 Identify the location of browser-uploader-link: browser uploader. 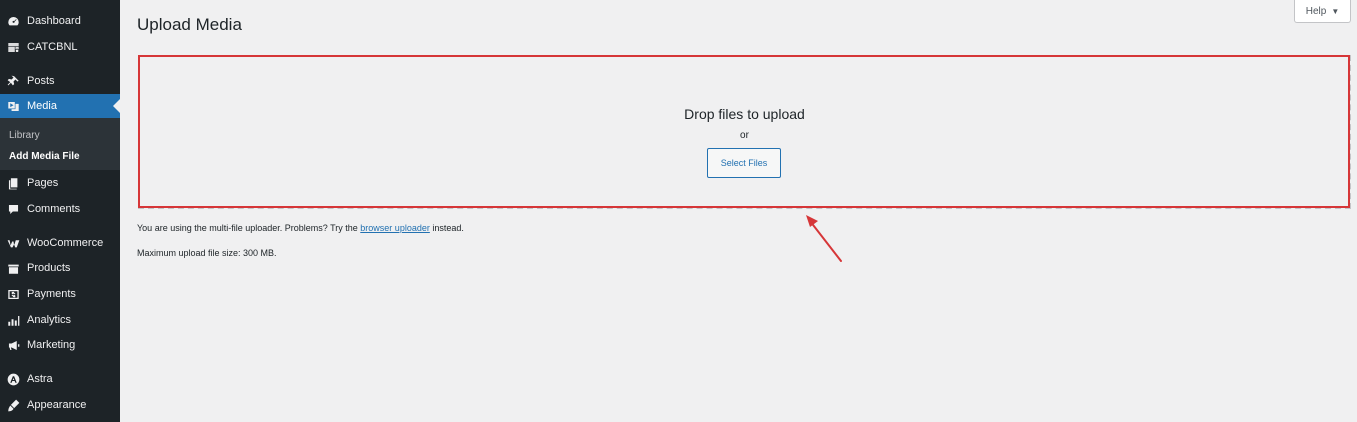
(395, 228).